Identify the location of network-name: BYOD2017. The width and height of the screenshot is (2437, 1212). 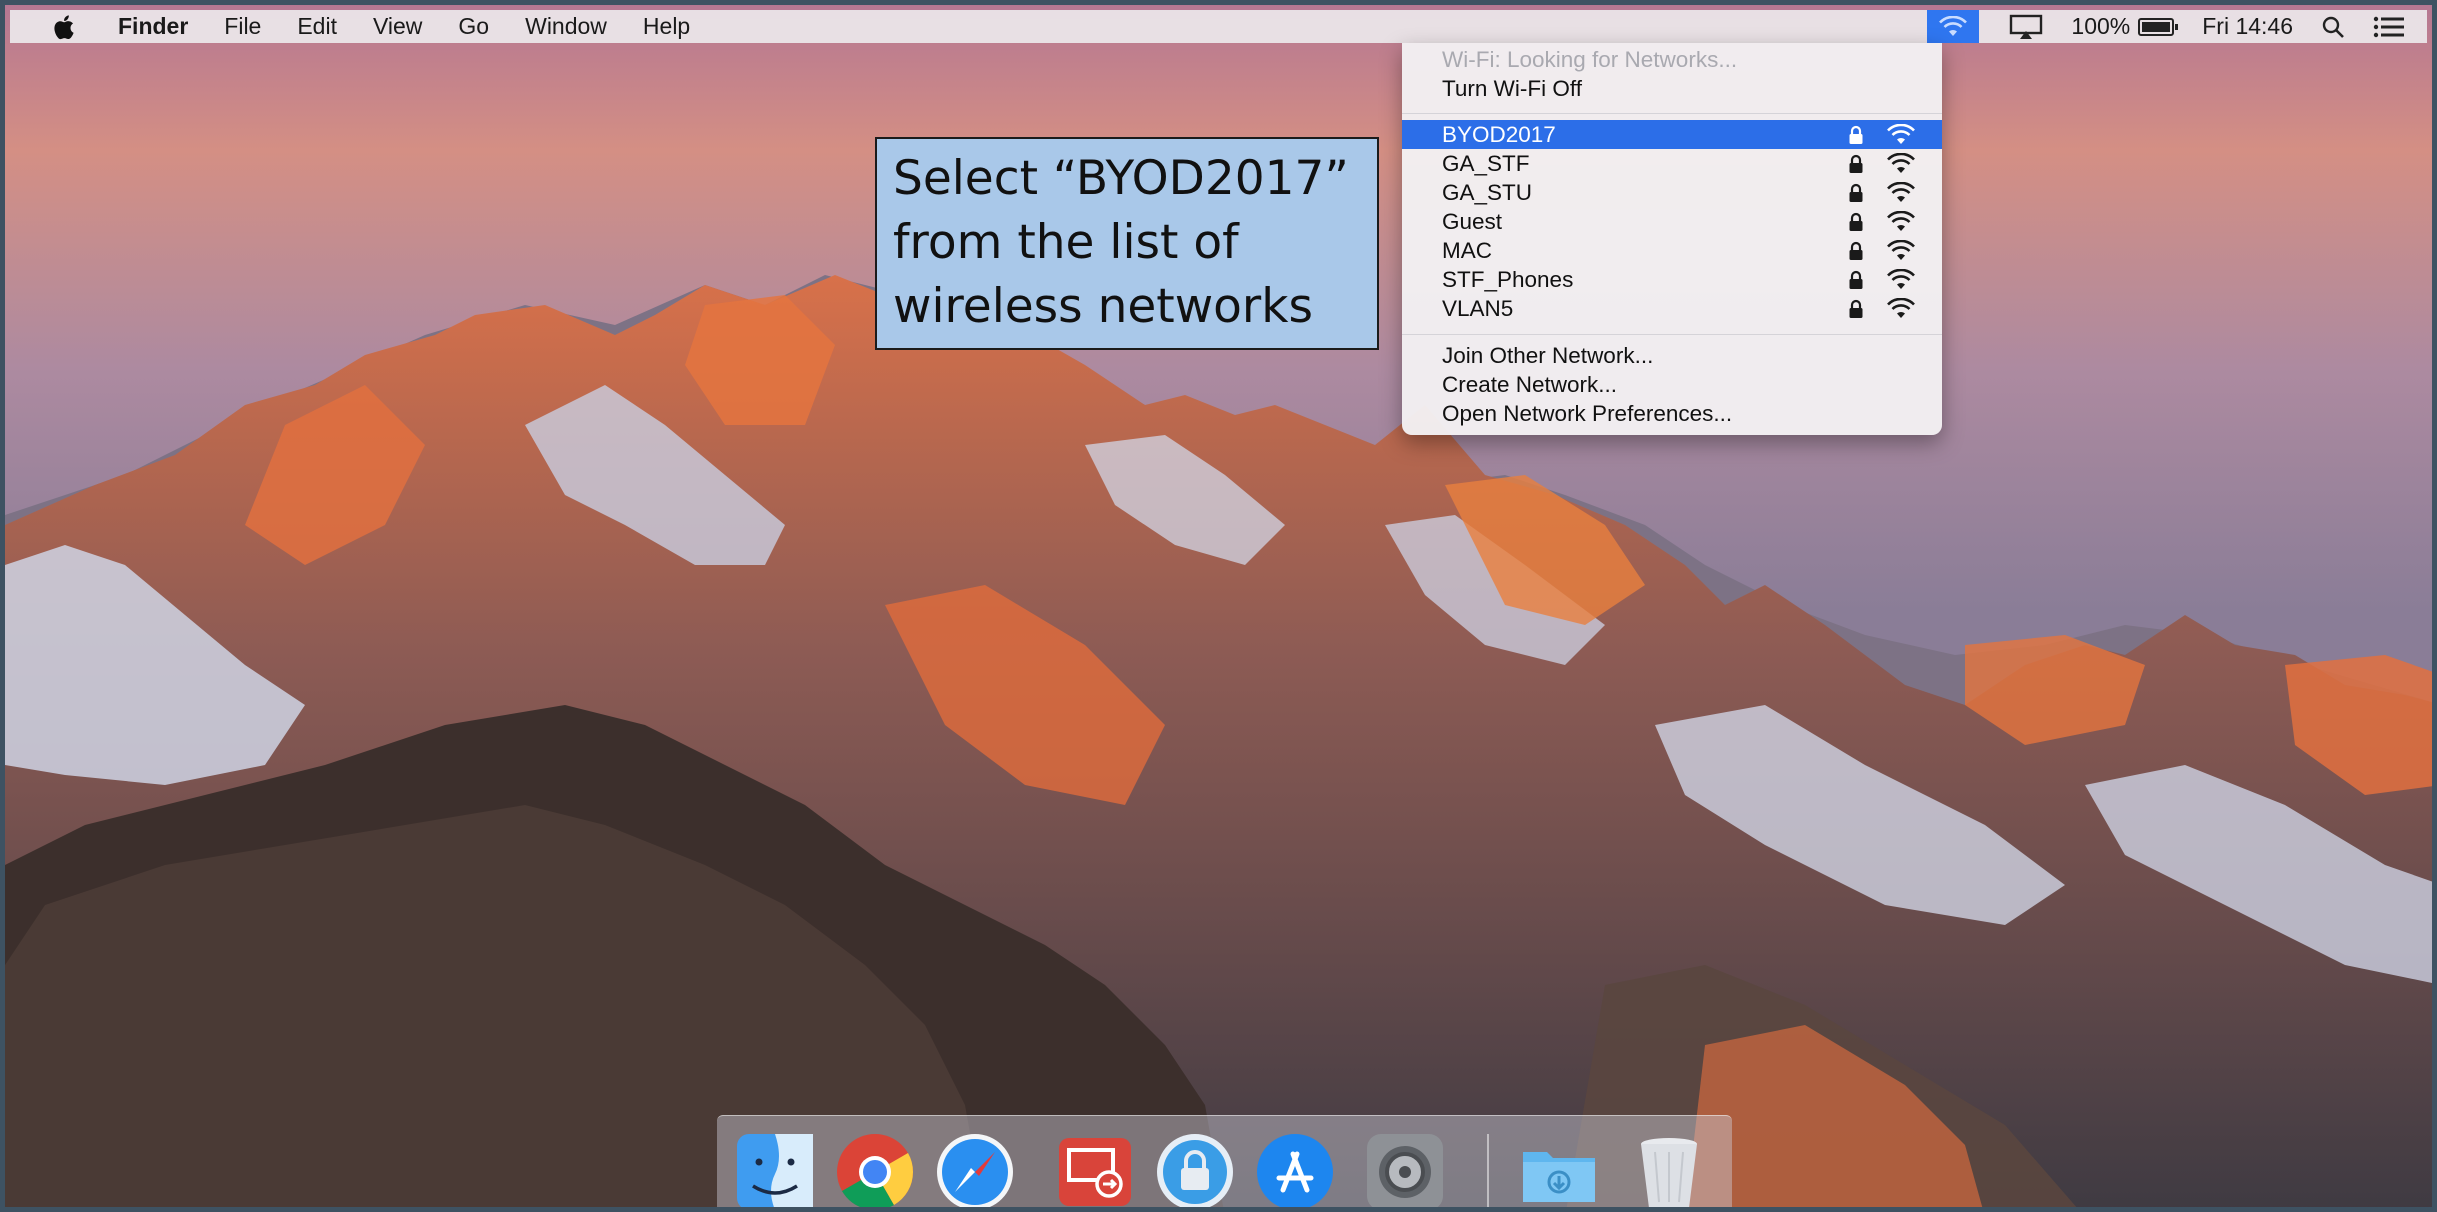
(1499, 134).